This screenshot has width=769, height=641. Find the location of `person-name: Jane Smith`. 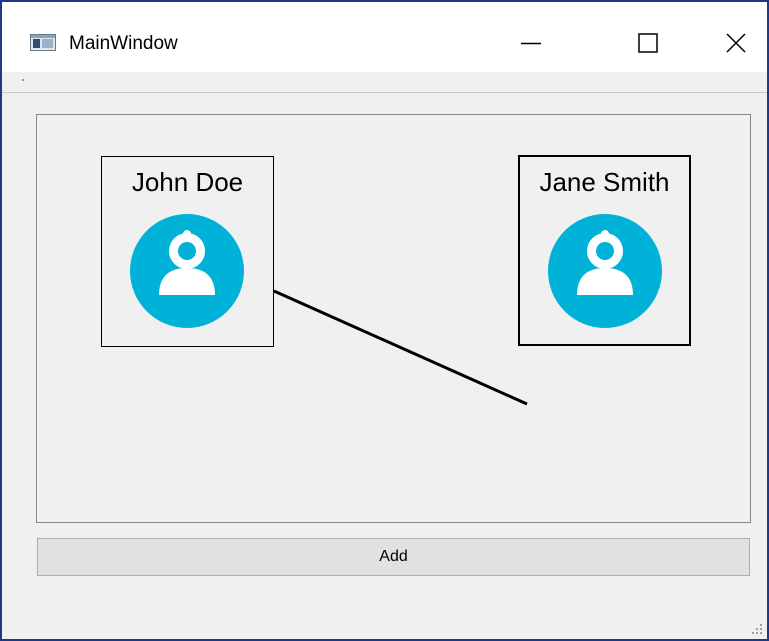

person-name: Jane Smith is located at coordinates (604, 182).